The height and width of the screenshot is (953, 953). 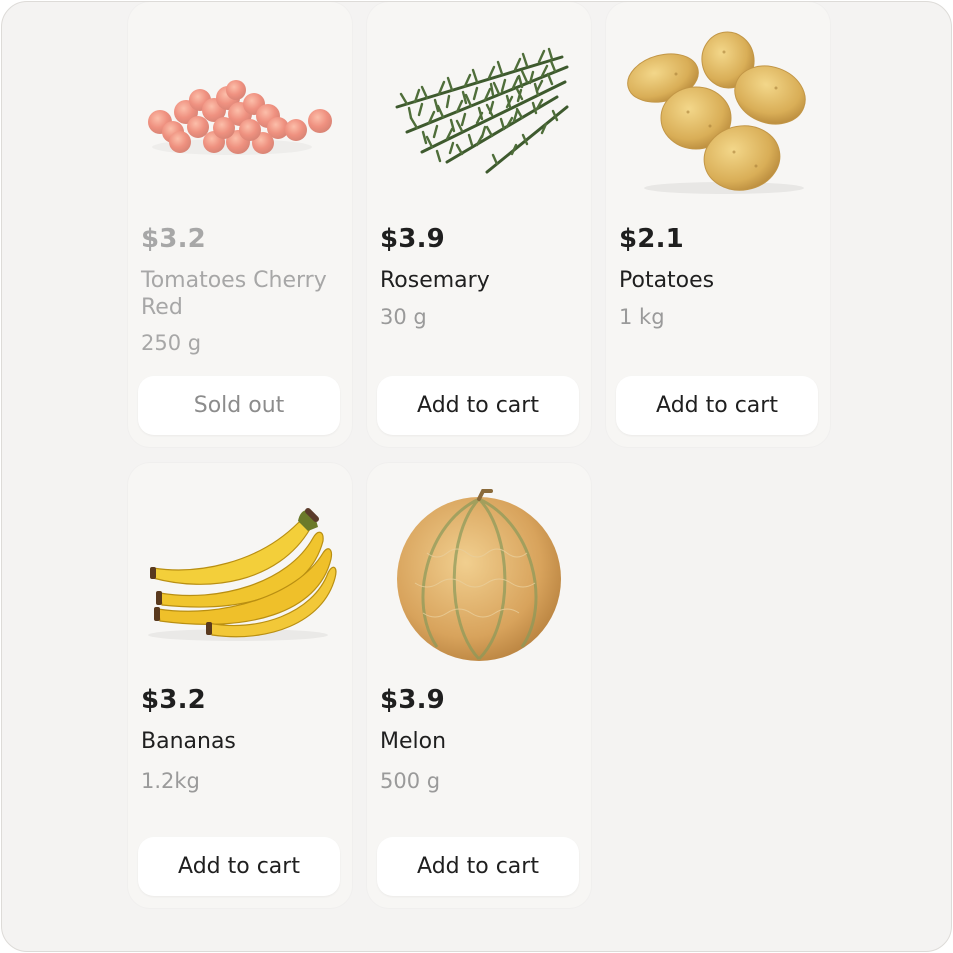 What do you see at coordinates (479, 102) in the screenshot?
I see `rosemary-image` at bounding box center [479, 102].